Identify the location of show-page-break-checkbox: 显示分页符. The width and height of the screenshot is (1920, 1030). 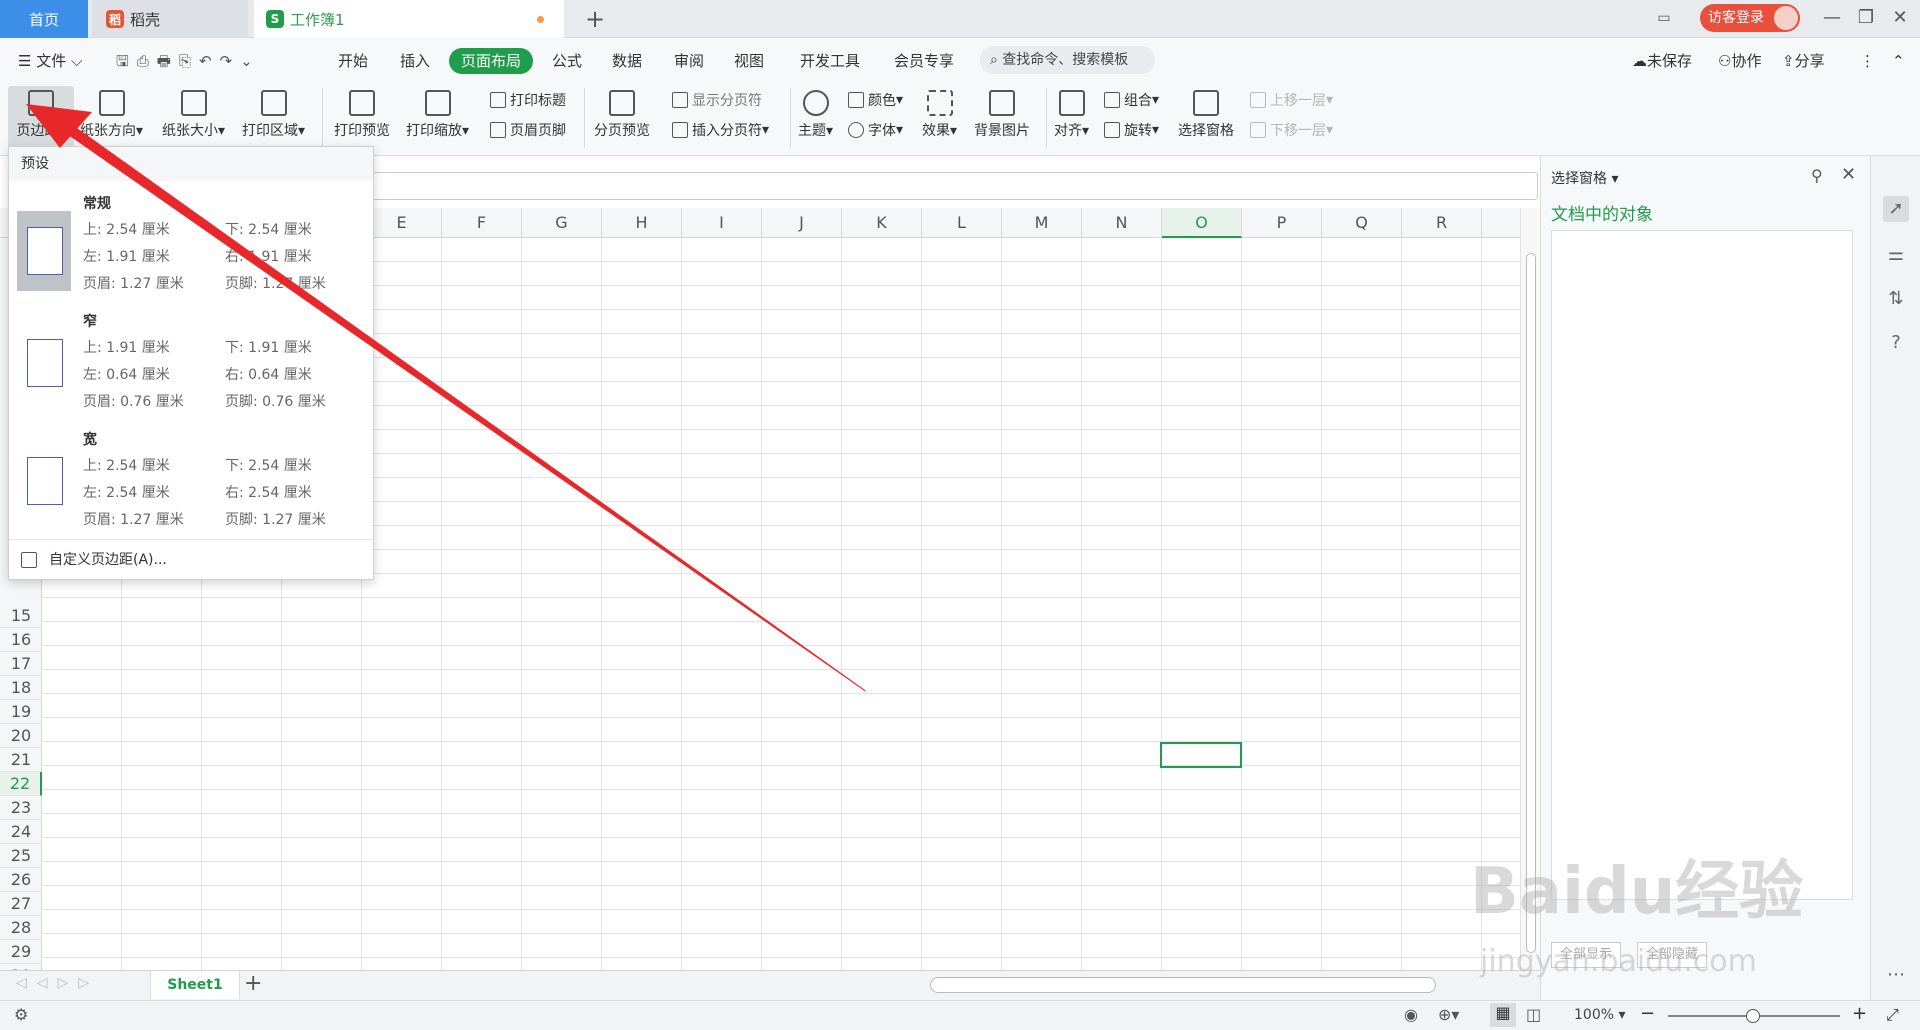
(717, 100).